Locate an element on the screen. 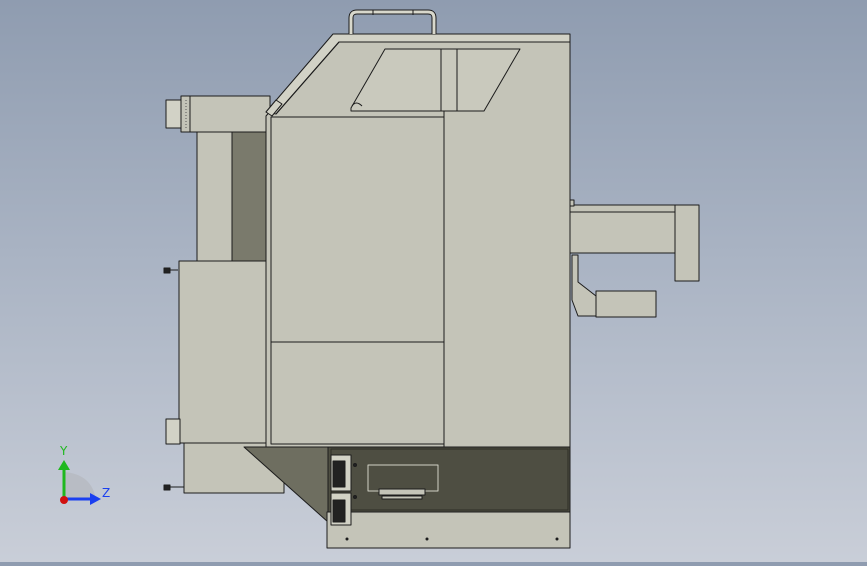 The image size is (867, 566). z-axis-arrow is located at coordinates (95, 499).